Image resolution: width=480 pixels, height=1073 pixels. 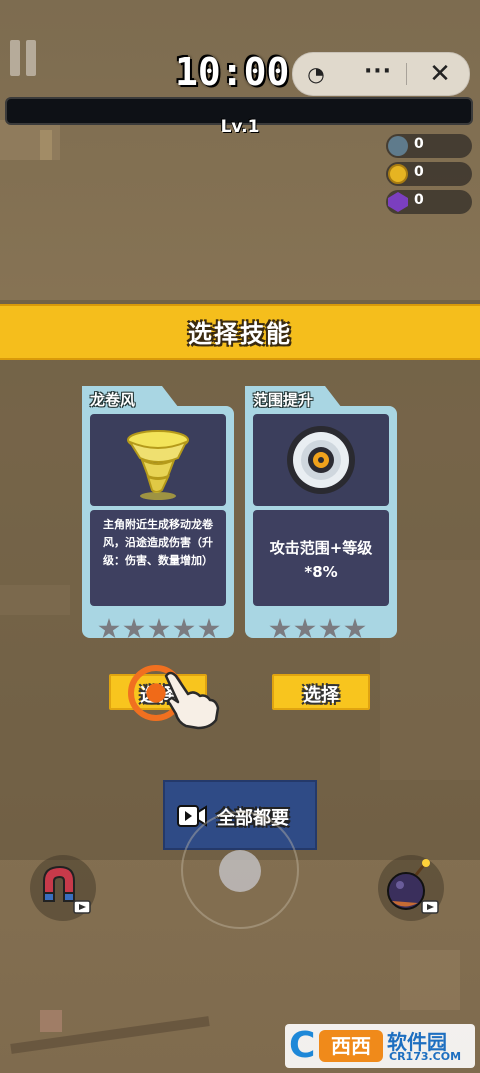 I want to click on joystick-knob, so click(x=240, y=871).